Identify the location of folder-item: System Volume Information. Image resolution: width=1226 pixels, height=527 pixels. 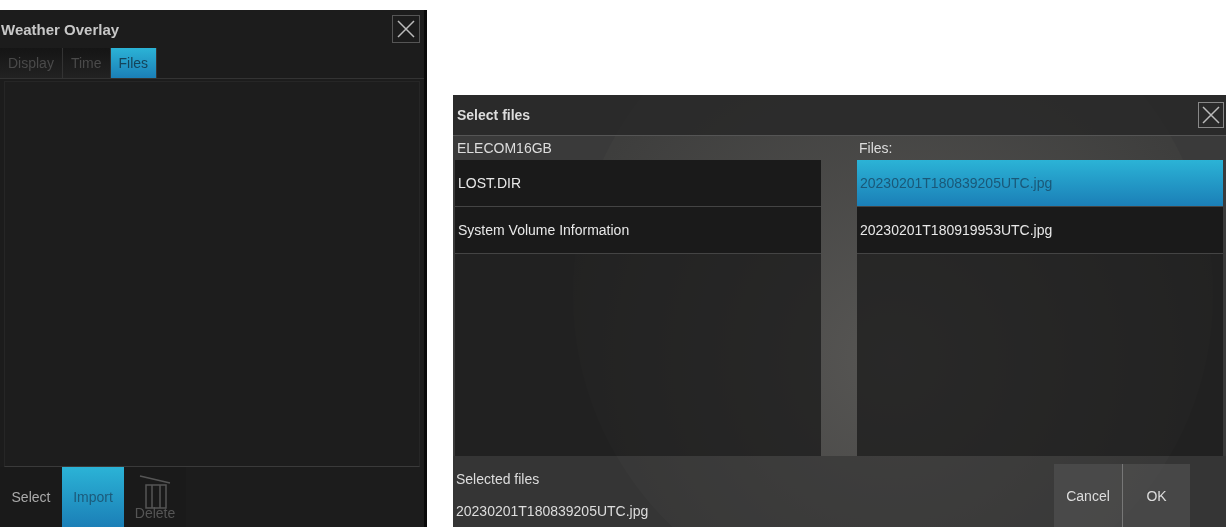
(638, 230).